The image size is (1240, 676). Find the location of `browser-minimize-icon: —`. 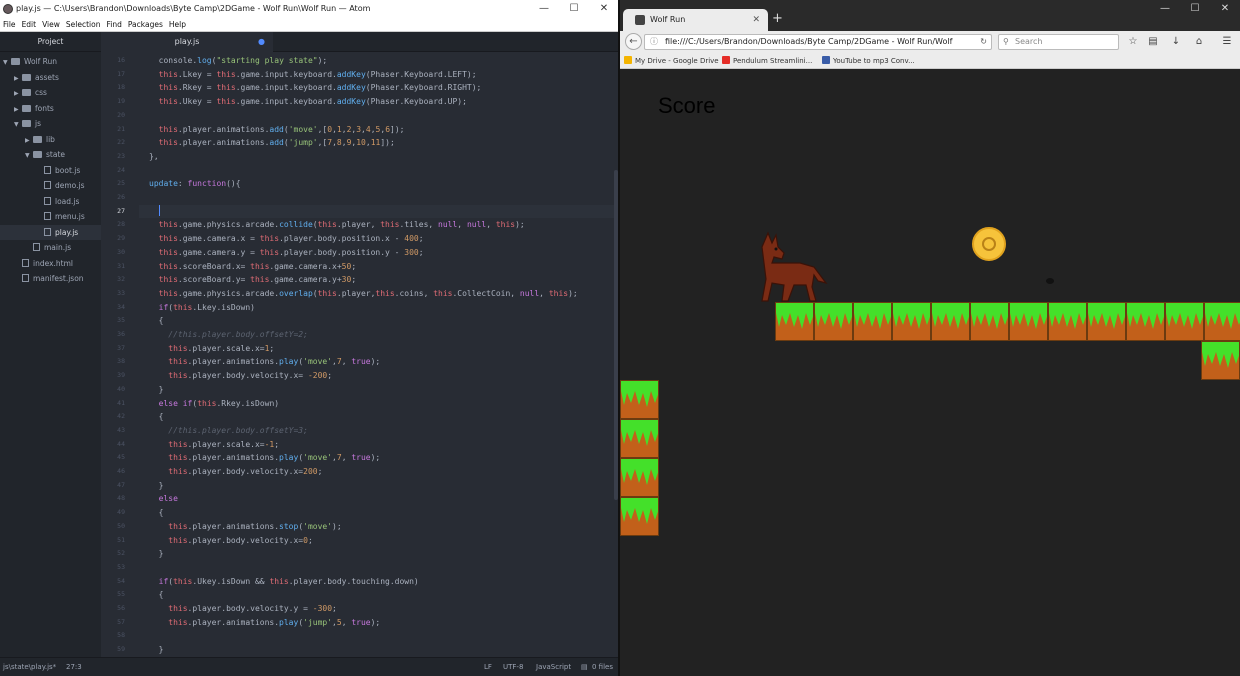

browser-minimize-icon: — is located at coordinates (1165, 10).